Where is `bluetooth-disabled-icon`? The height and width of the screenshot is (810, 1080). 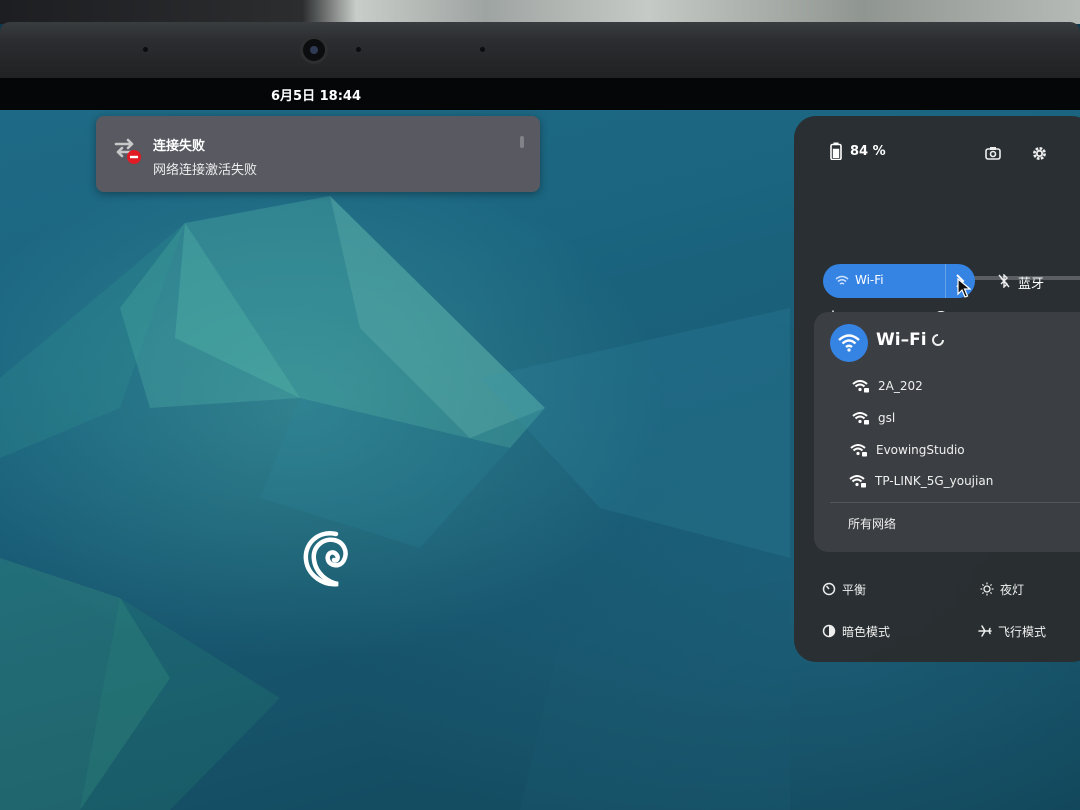
bluetooth-disabled-icon is located at coordinates (1004, 281).